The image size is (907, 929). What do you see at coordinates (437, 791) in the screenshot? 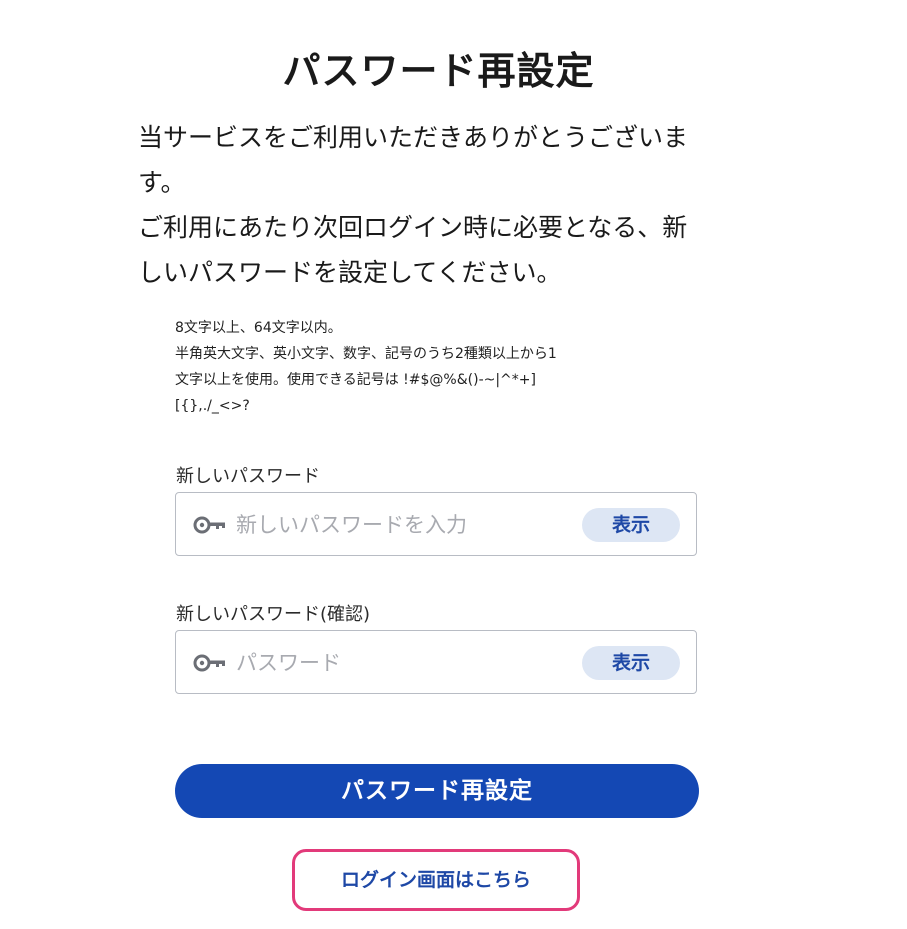
I see `reset-password-button: パスワード再設定` at bounding box center [437, 791].